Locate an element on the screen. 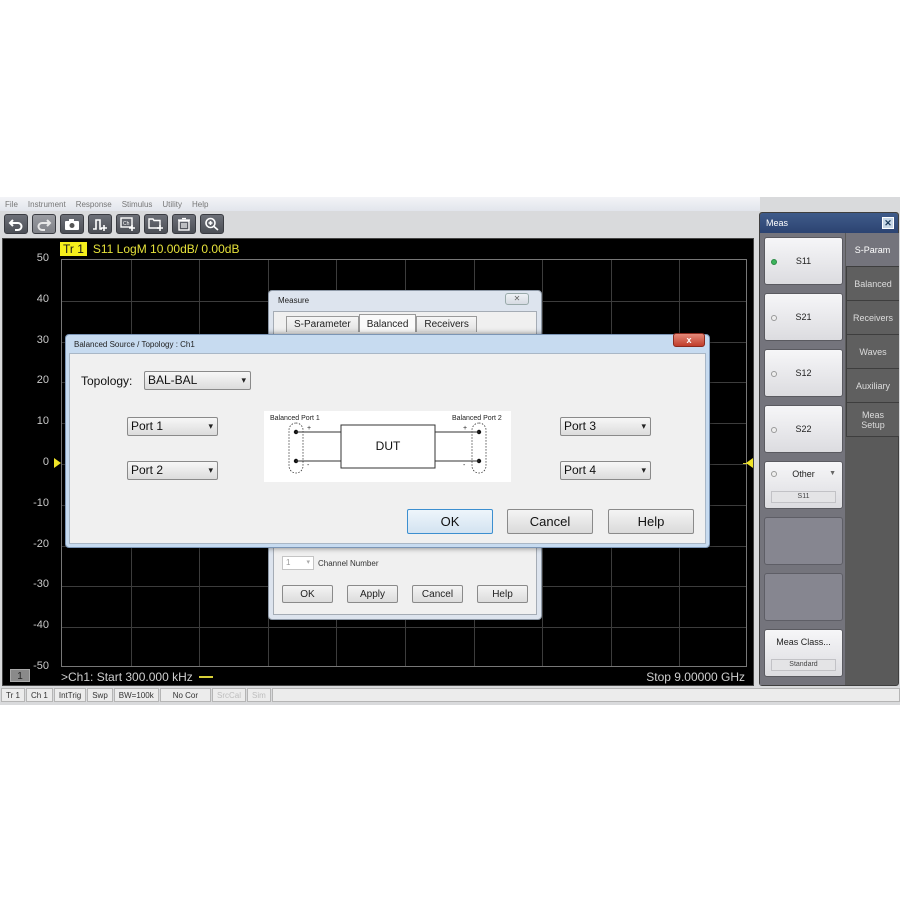 This screenshot has height=900, width=900. topology-diagram: Balanced Port 1 Balanced Port 2 DUT + - is located at coordinates (387, 446).